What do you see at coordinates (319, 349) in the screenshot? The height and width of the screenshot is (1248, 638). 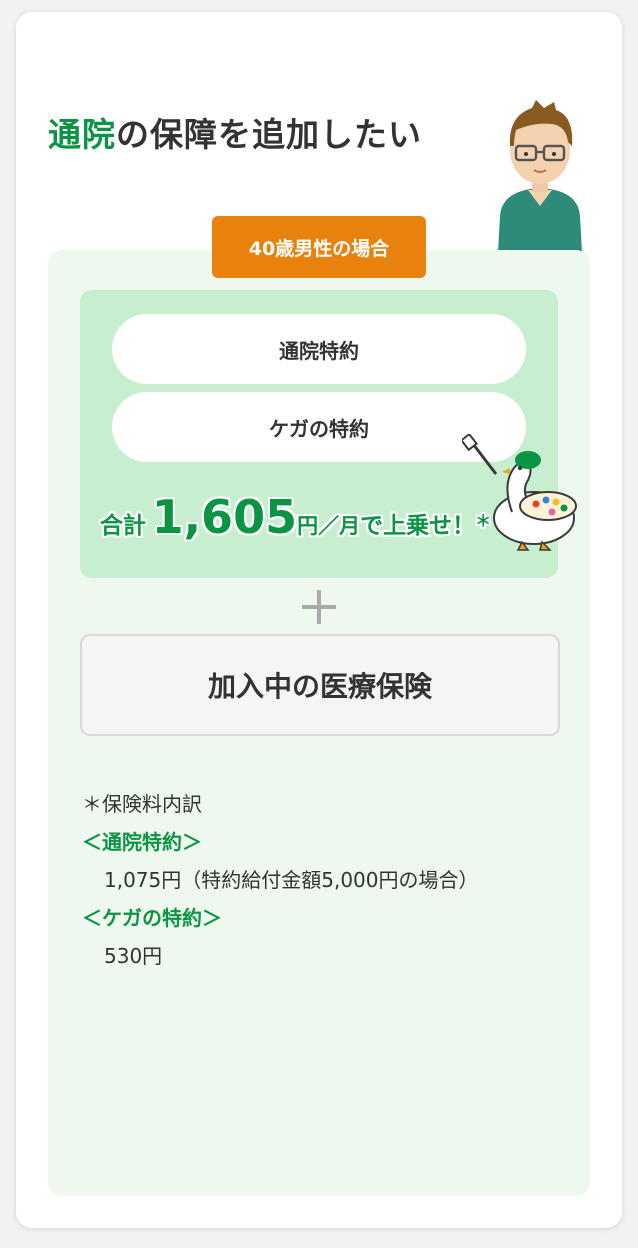 I see `rider-pill-outpatient: 通院特約` at bounding box center [319, 349].